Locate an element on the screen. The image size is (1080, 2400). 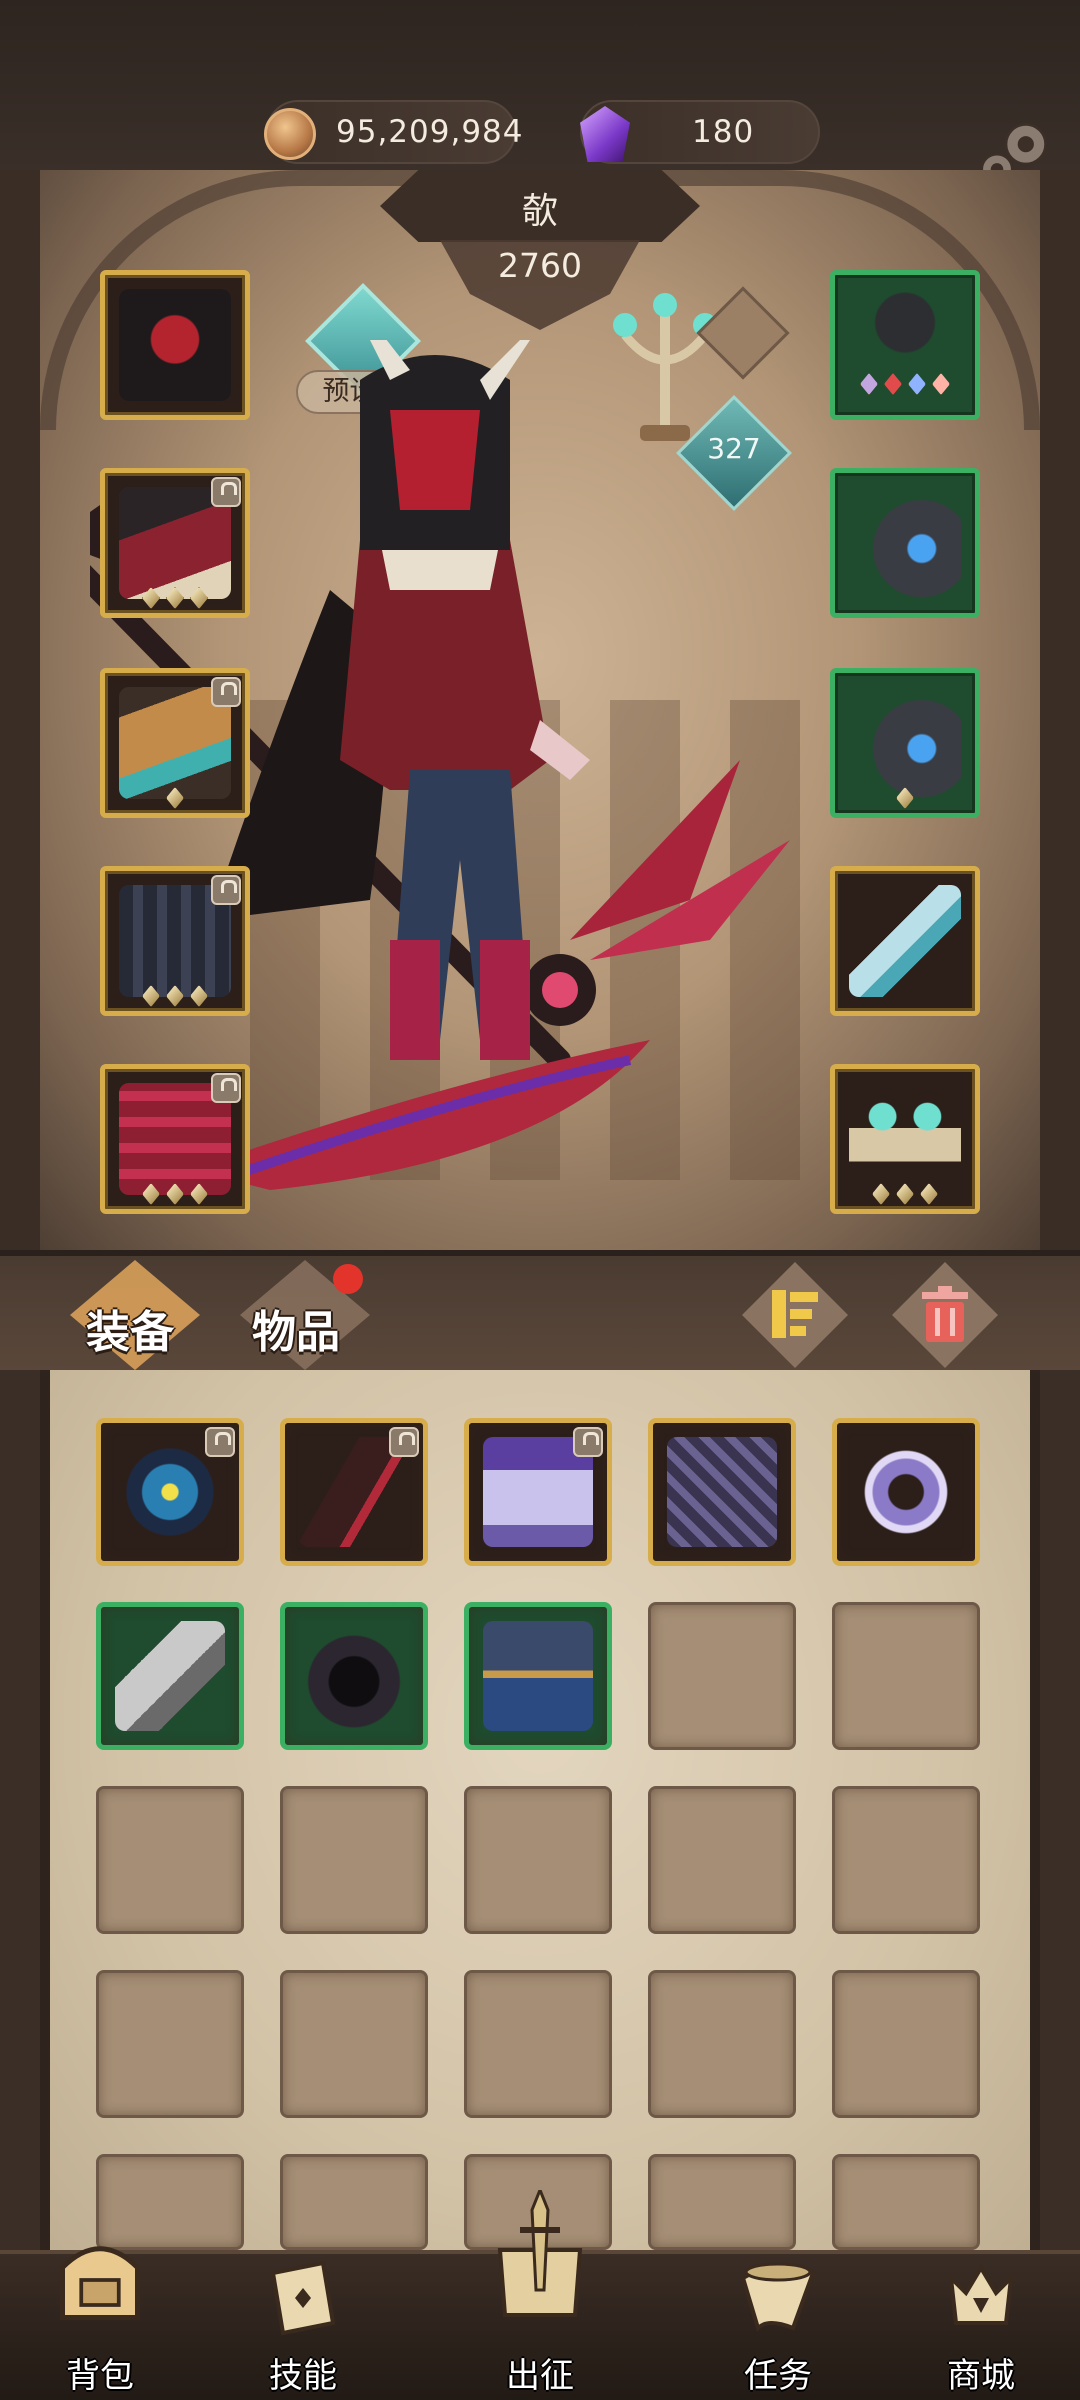
purple-crystal-icon is located at coordinates (605, 134).